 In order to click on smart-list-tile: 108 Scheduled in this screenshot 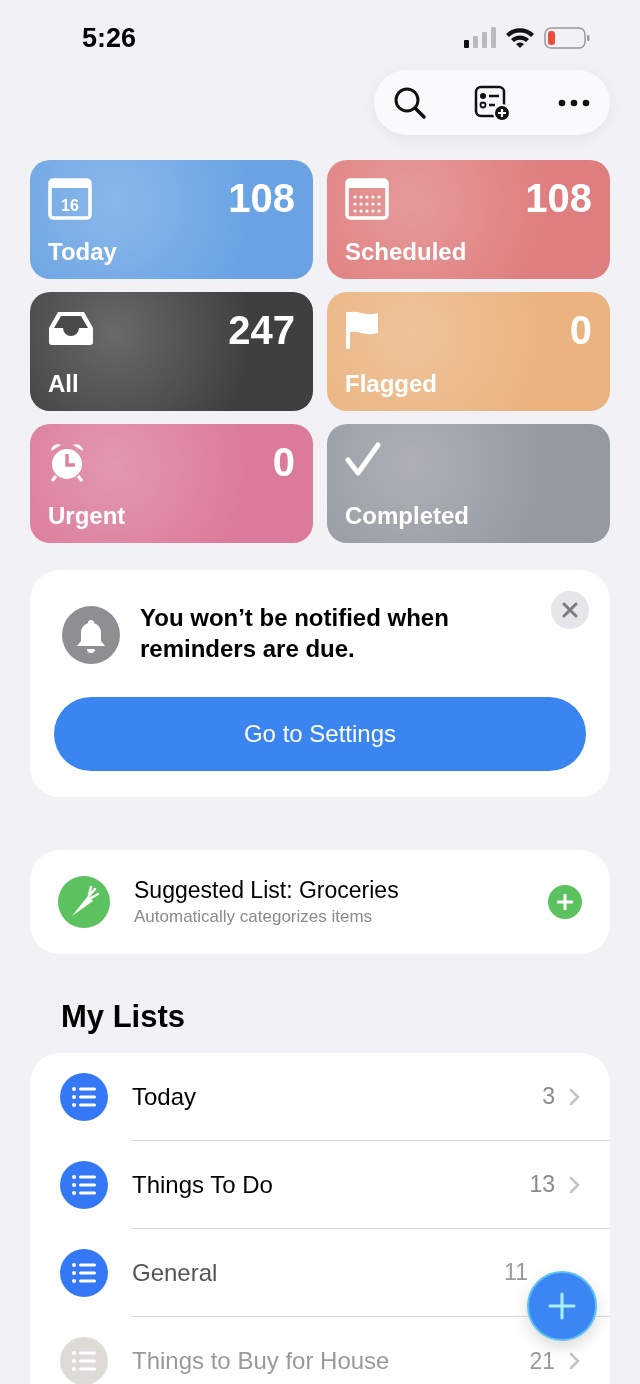, I will do `click(468, 219)`.